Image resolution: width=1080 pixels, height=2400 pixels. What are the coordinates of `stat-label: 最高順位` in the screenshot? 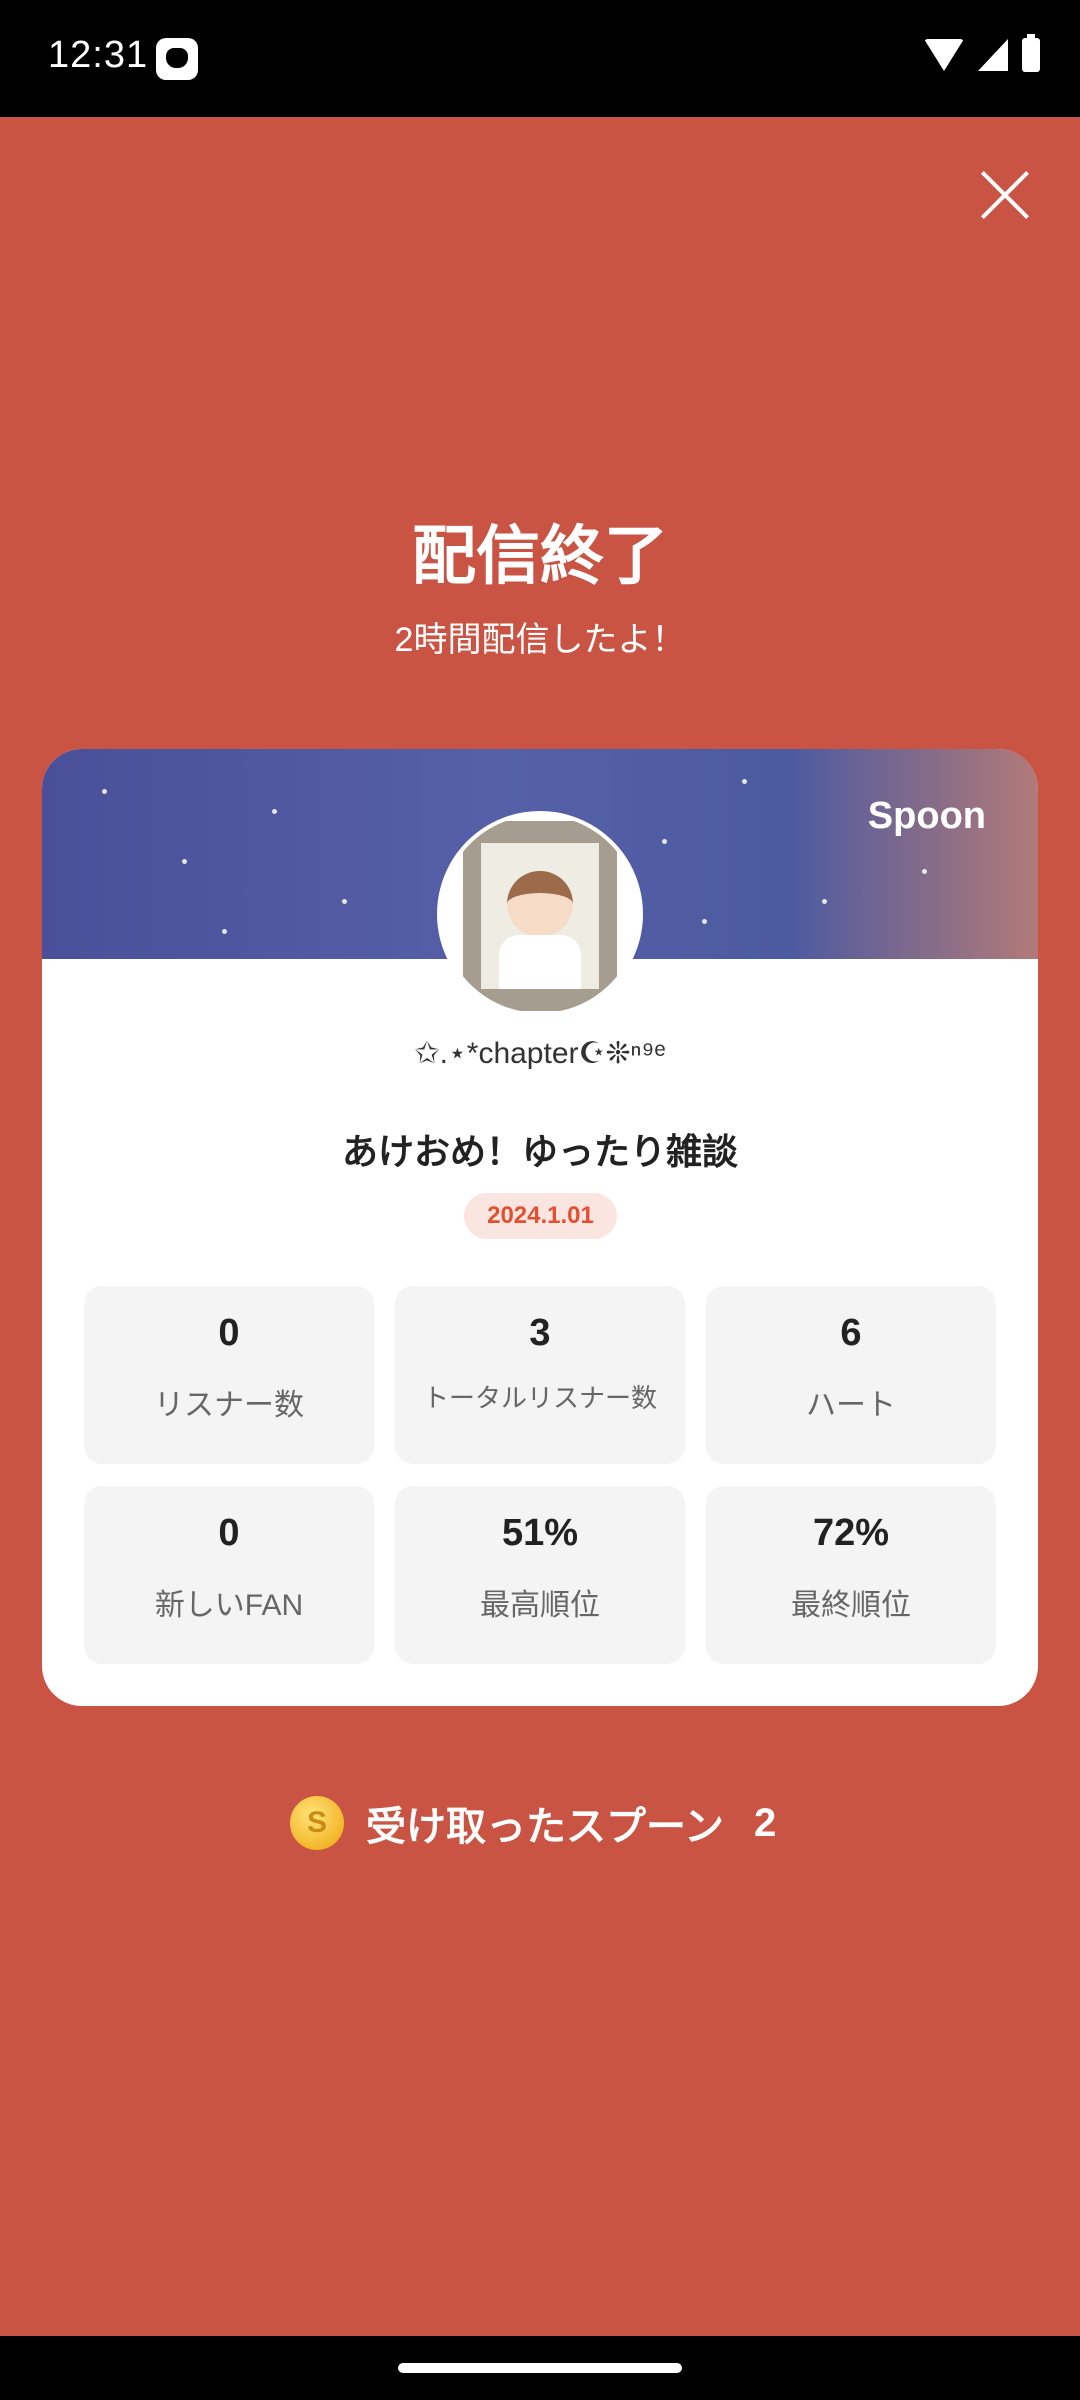 It's located at (540, 1605).